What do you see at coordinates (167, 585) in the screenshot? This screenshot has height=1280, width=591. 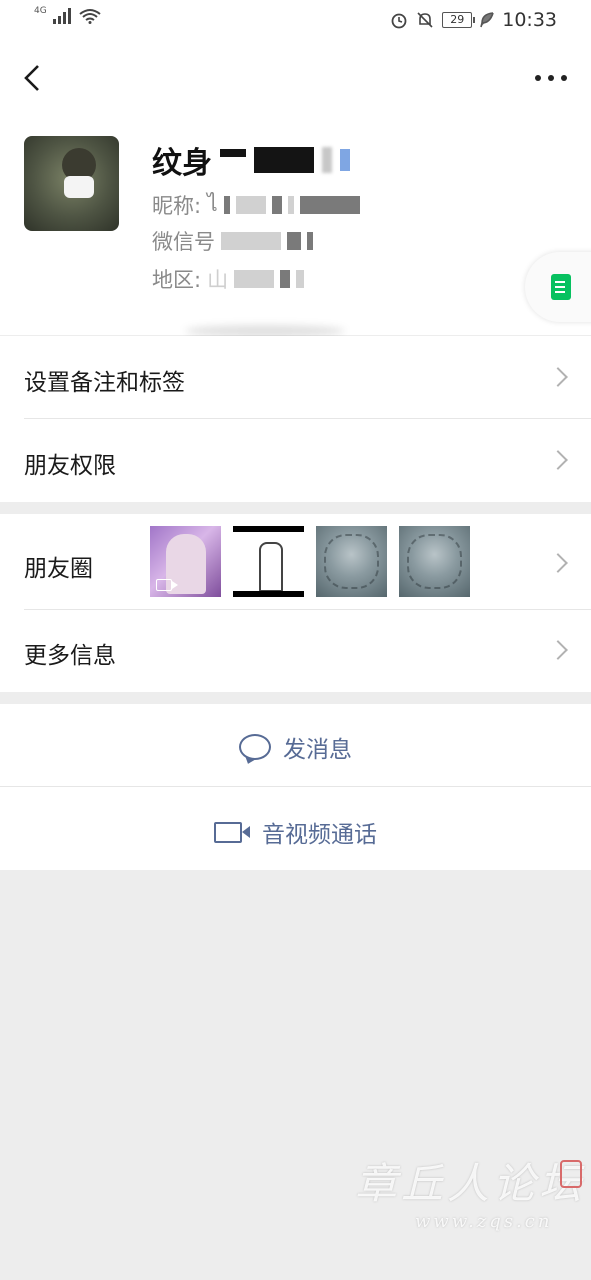 I see `video-icon` at bounding box center [167, 585].